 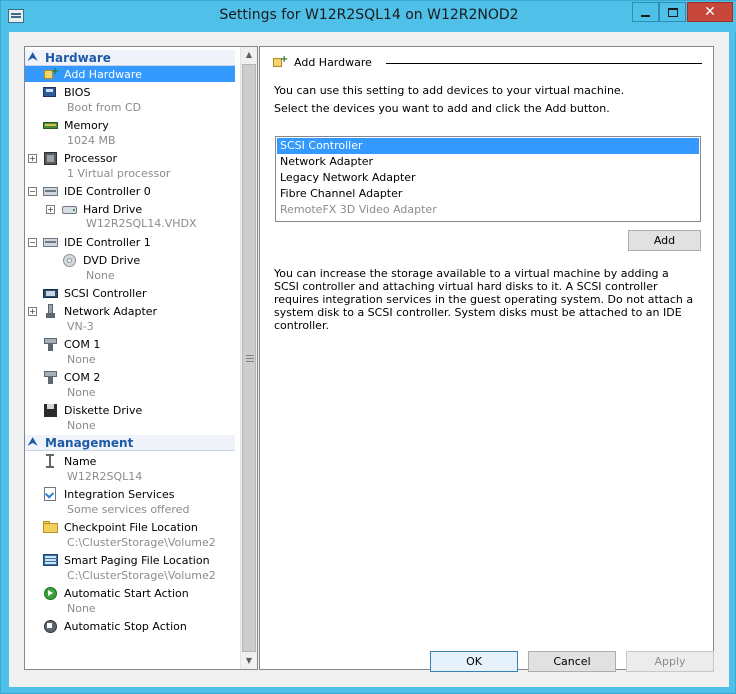 I want to click on tree-item-add-hardware: + Add Hardware, so click(x=130, y=74).